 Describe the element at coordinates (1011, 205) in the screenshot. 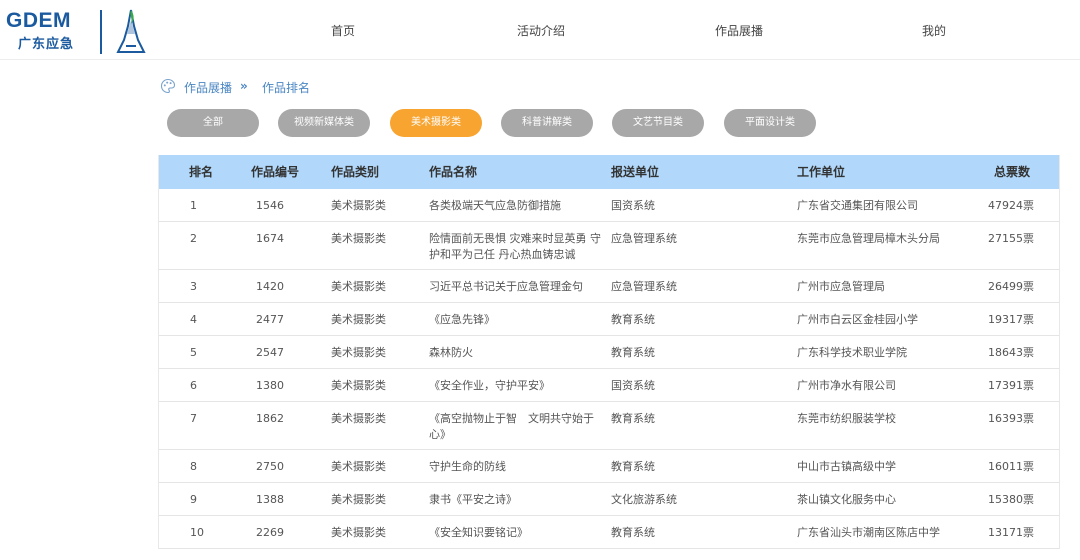

I see `votes-cell: 47924票` at that location.